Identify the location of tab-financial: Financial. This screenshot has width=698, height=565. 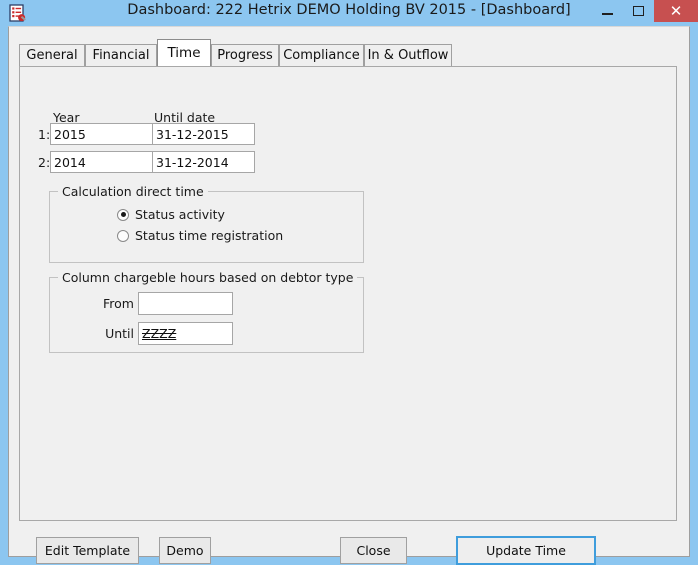
(121, 55).